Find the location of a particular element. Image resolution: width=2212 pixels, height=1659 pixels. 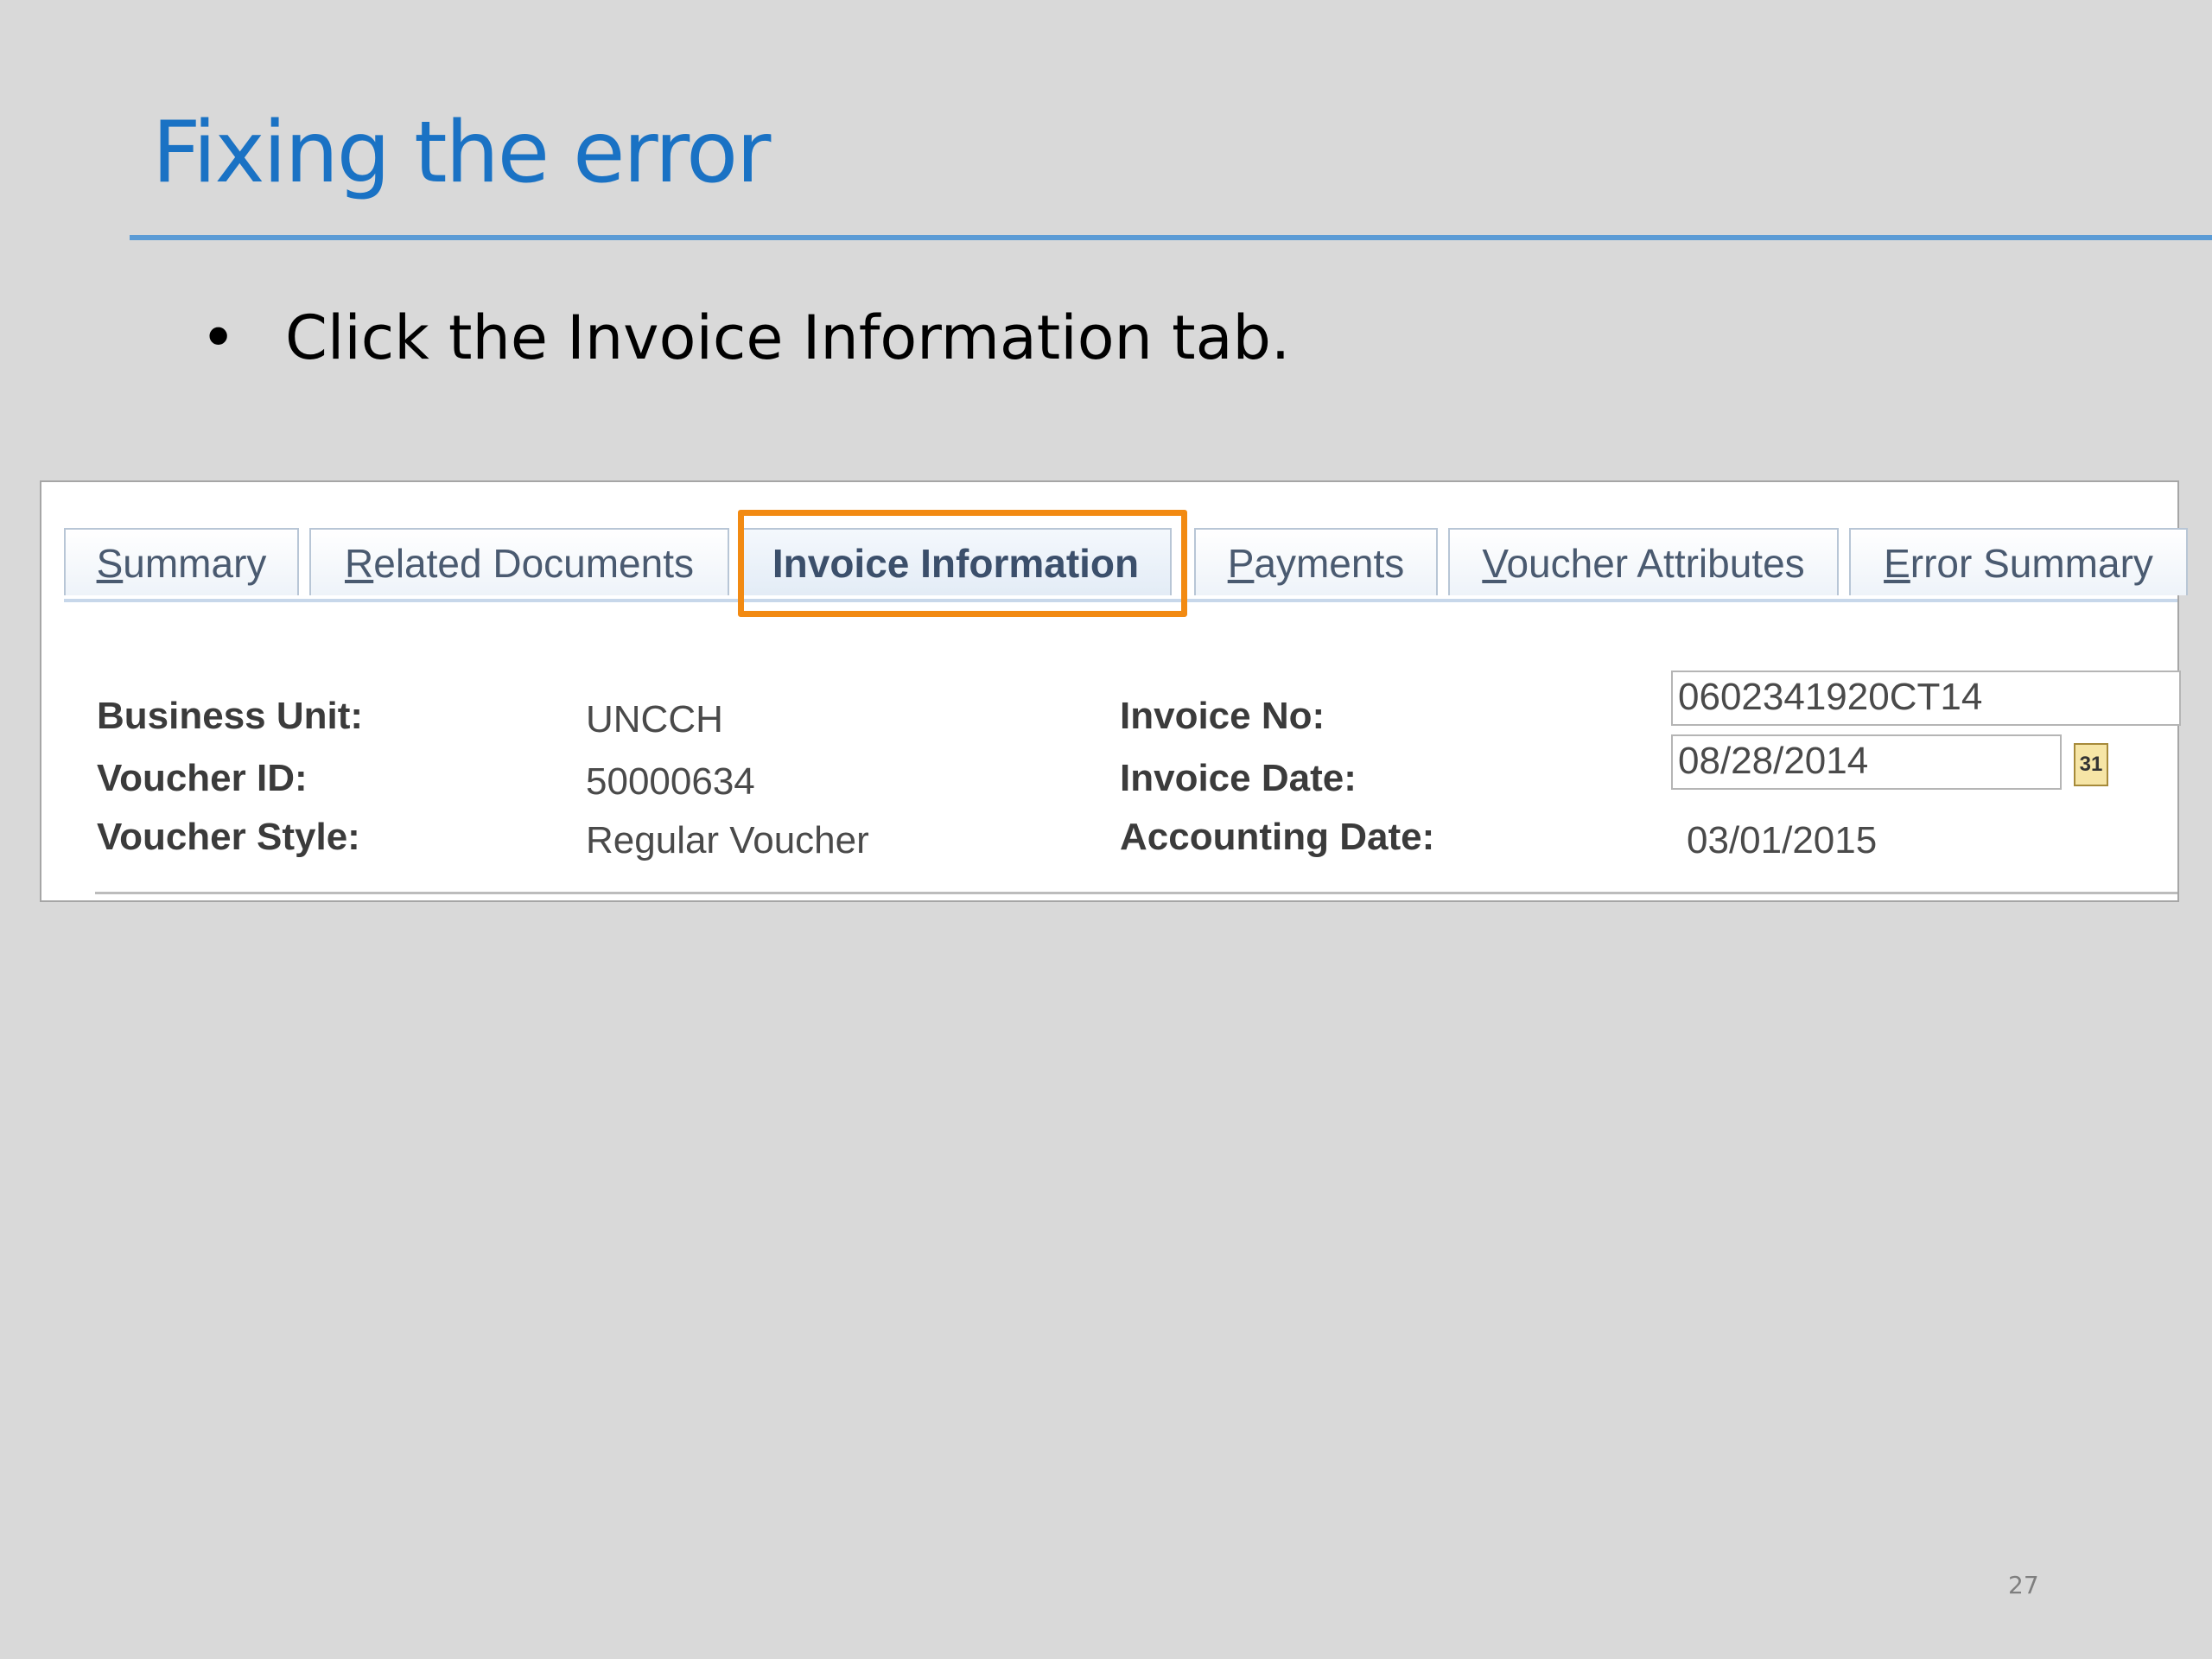

business-unit-label: Business Unit: is located at coordinates (231, 716).